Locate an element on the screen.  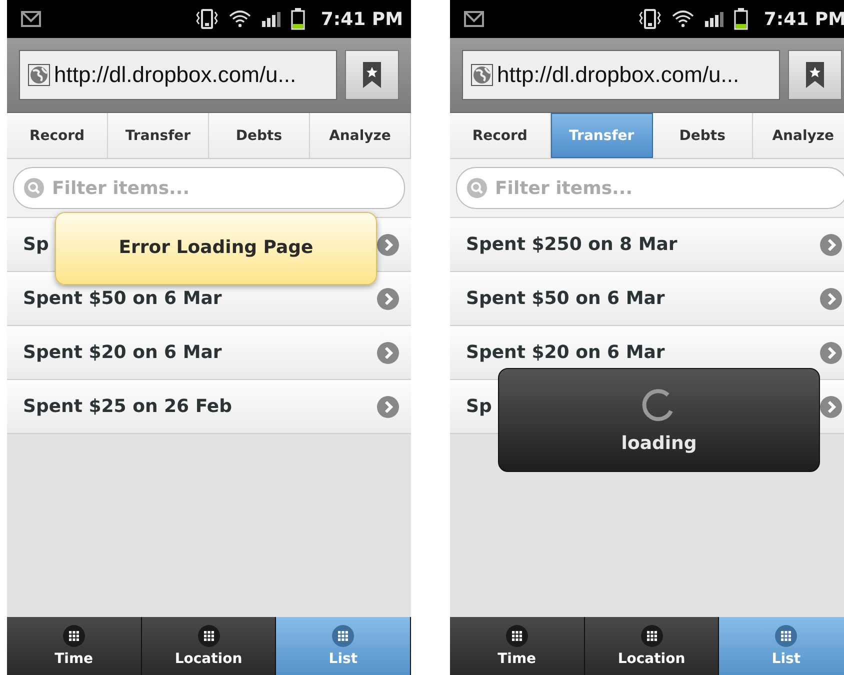
list-item: Spent $25 on 26 Feb is located at coordinates (209, 407).